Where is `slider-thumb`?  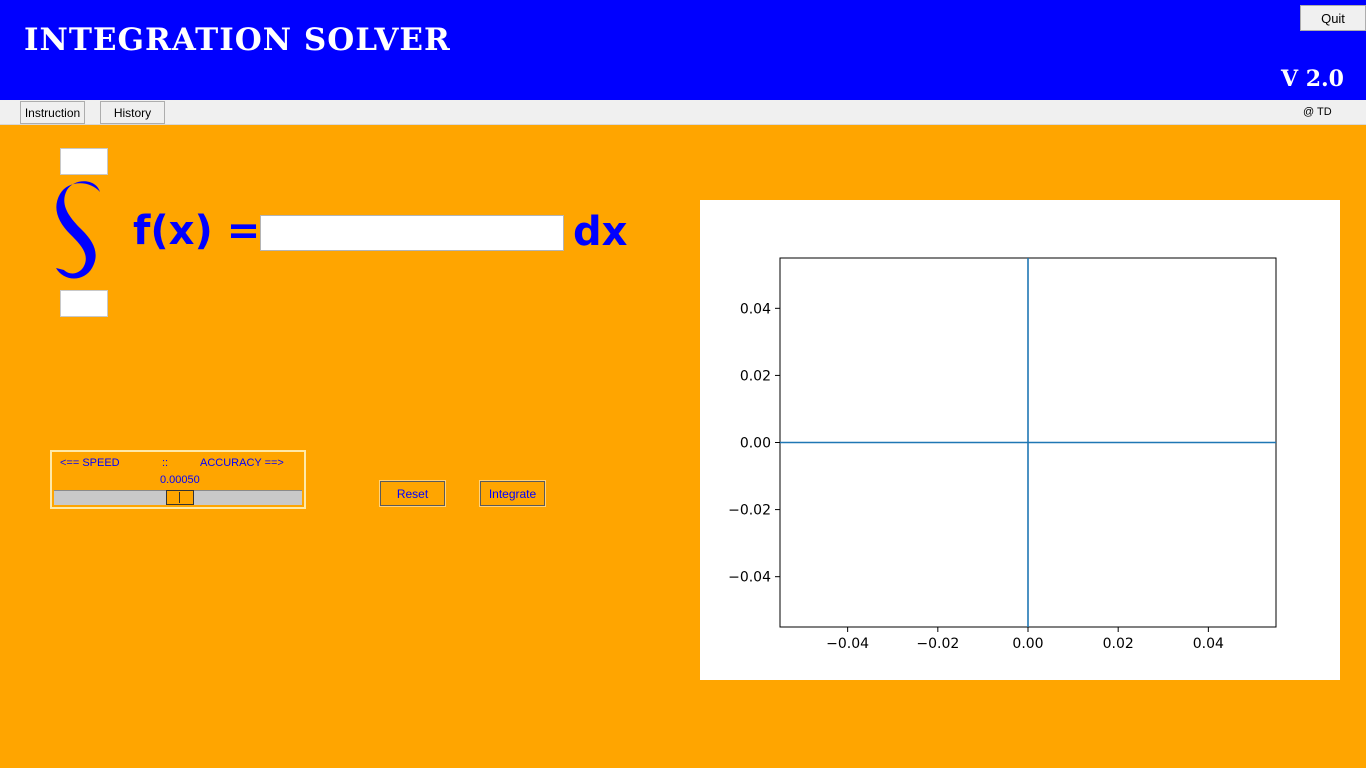 slider-thumb is located at coordinates (180, 497).